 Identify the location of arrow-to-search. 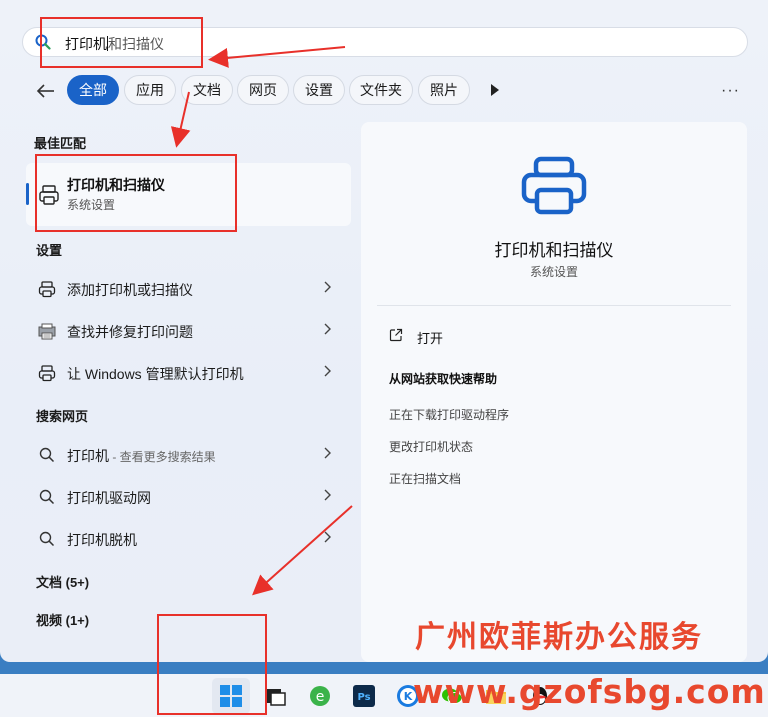
(277, 57).